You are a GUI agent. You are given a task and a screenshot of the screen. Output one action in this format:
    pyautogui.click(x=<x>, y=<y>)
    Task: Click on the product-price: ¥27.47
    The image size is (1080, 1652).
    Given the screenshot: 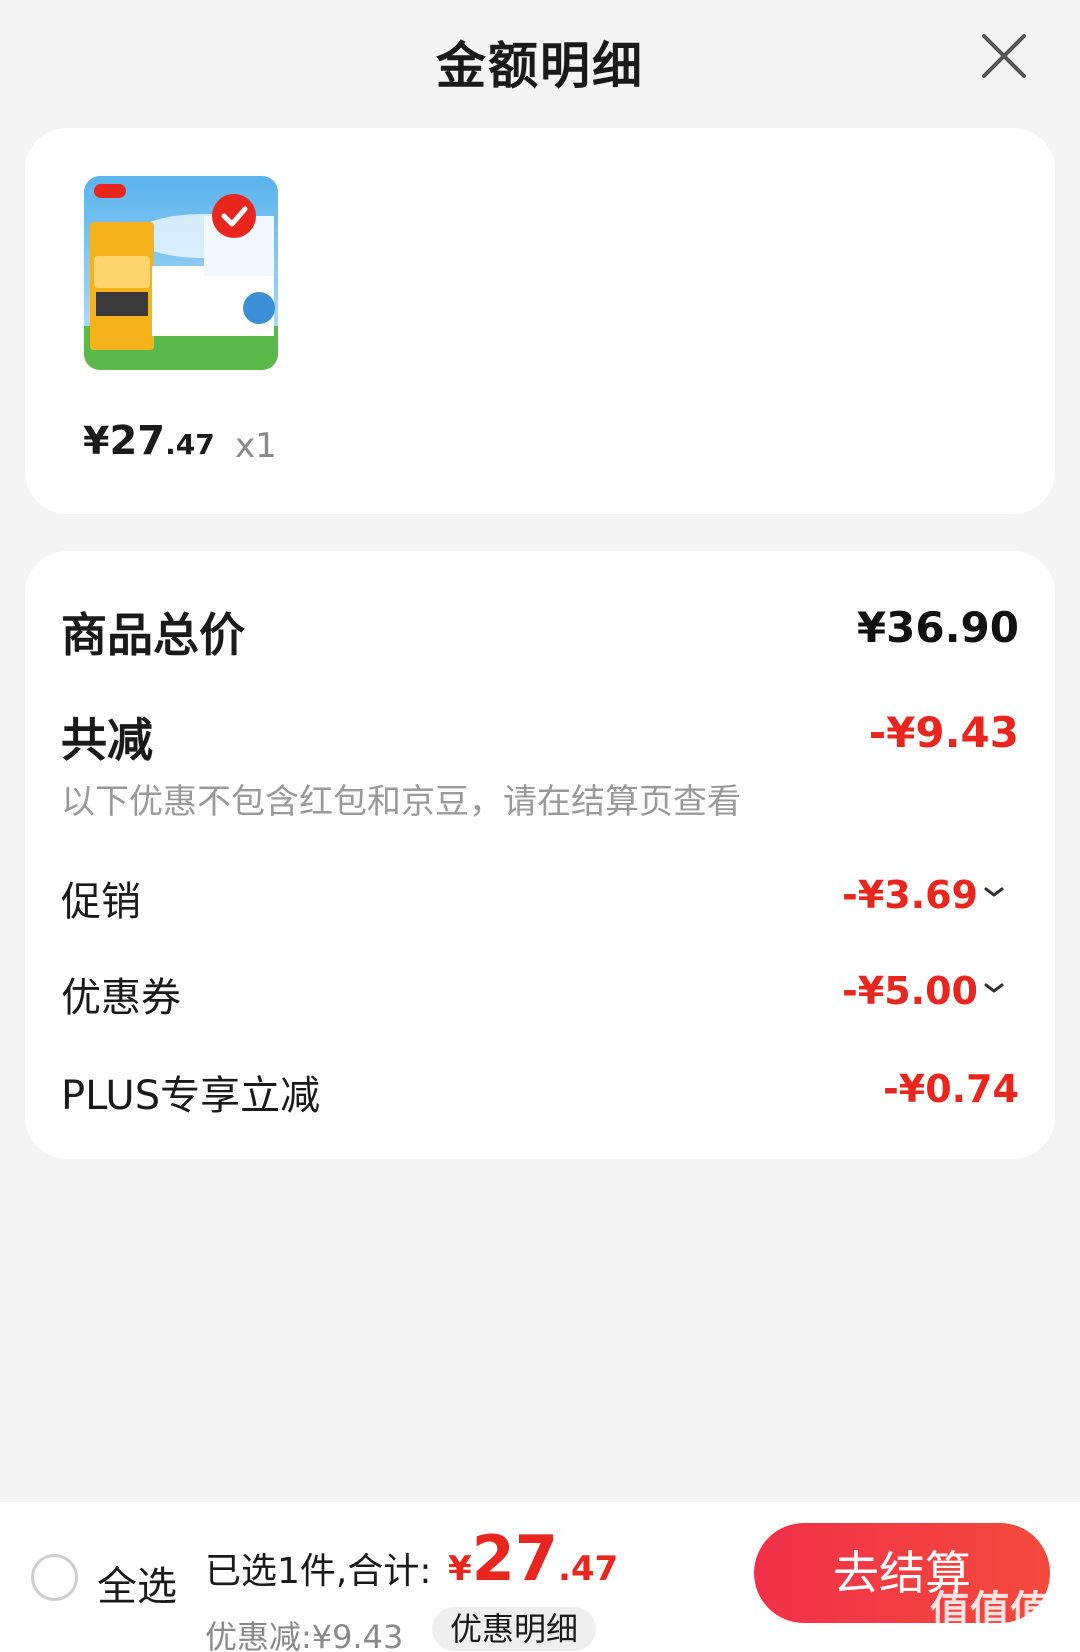 What is the action you would take?
    pyautogui.click(x=149, y=441)
    